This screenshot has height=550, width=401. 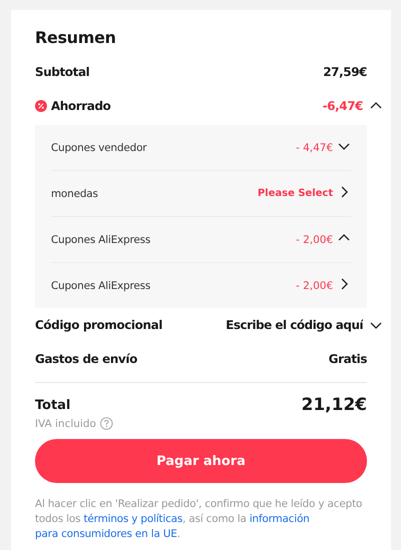 What do you see at coordinates (65, 424) in the screenshot?
I see `tax-note: IVA incluido` at bounding box center [65, 424].